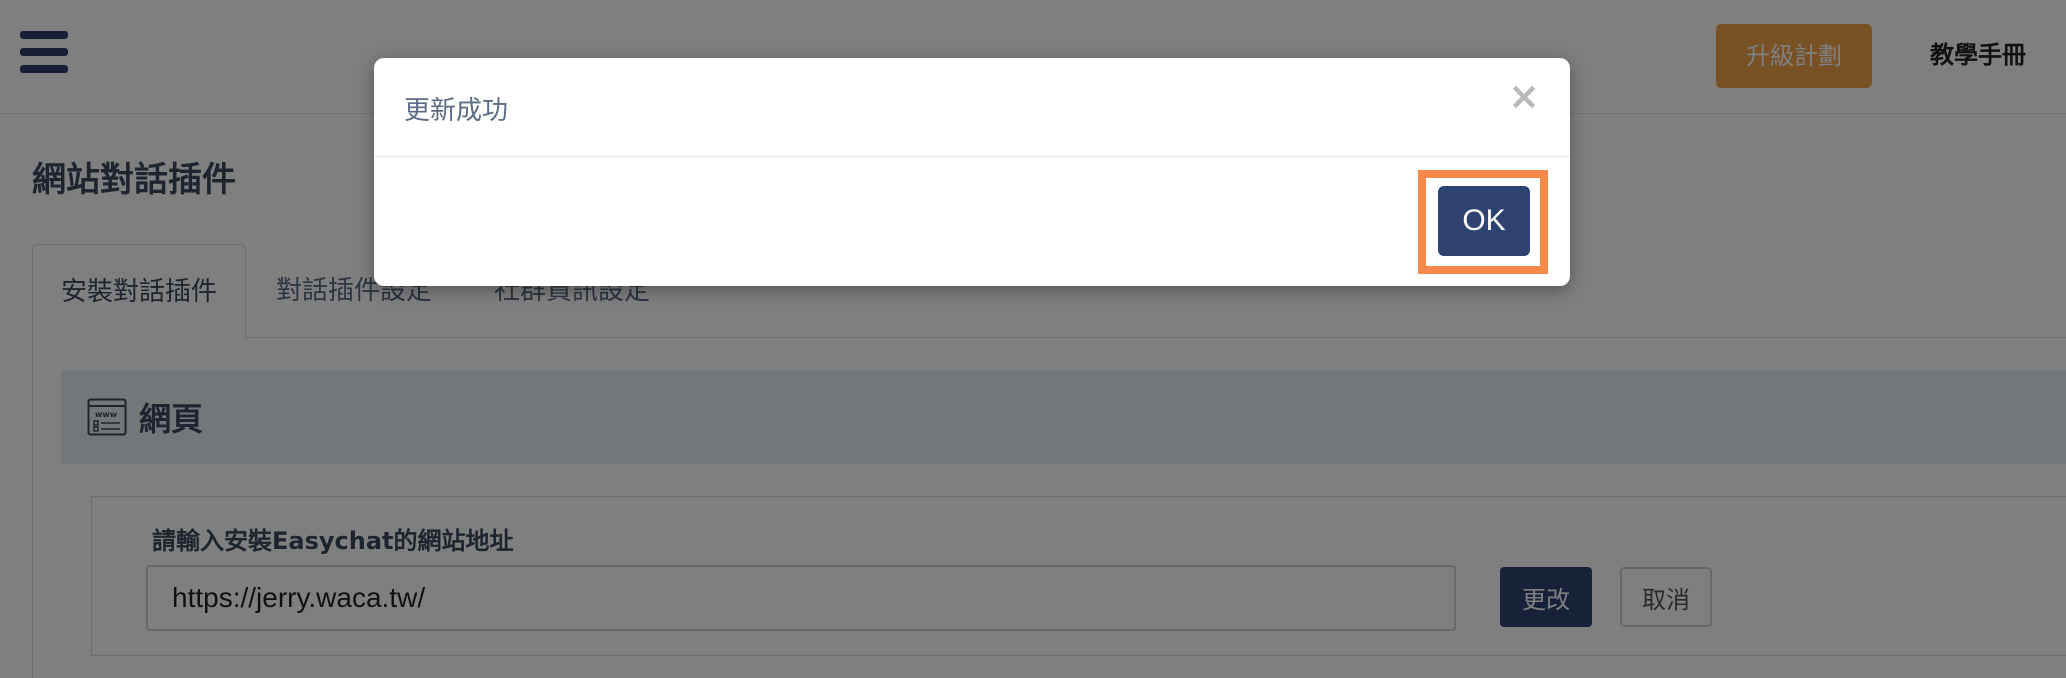 The width and height of the screenshot is (2066, 678). I want to click on ok-button: OK, so click(1484, 221).